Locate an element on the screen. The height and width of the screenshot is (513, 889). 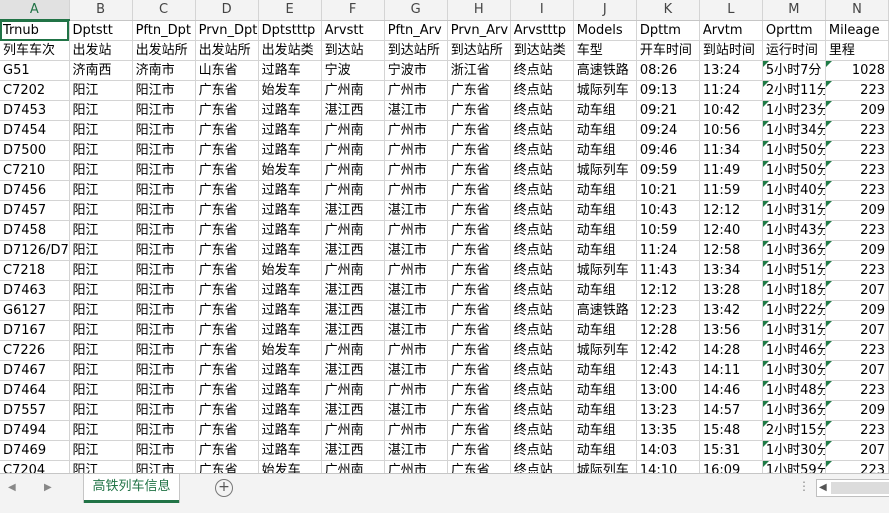
cell-I9: 终点站 is located at coordinates (542, 190).